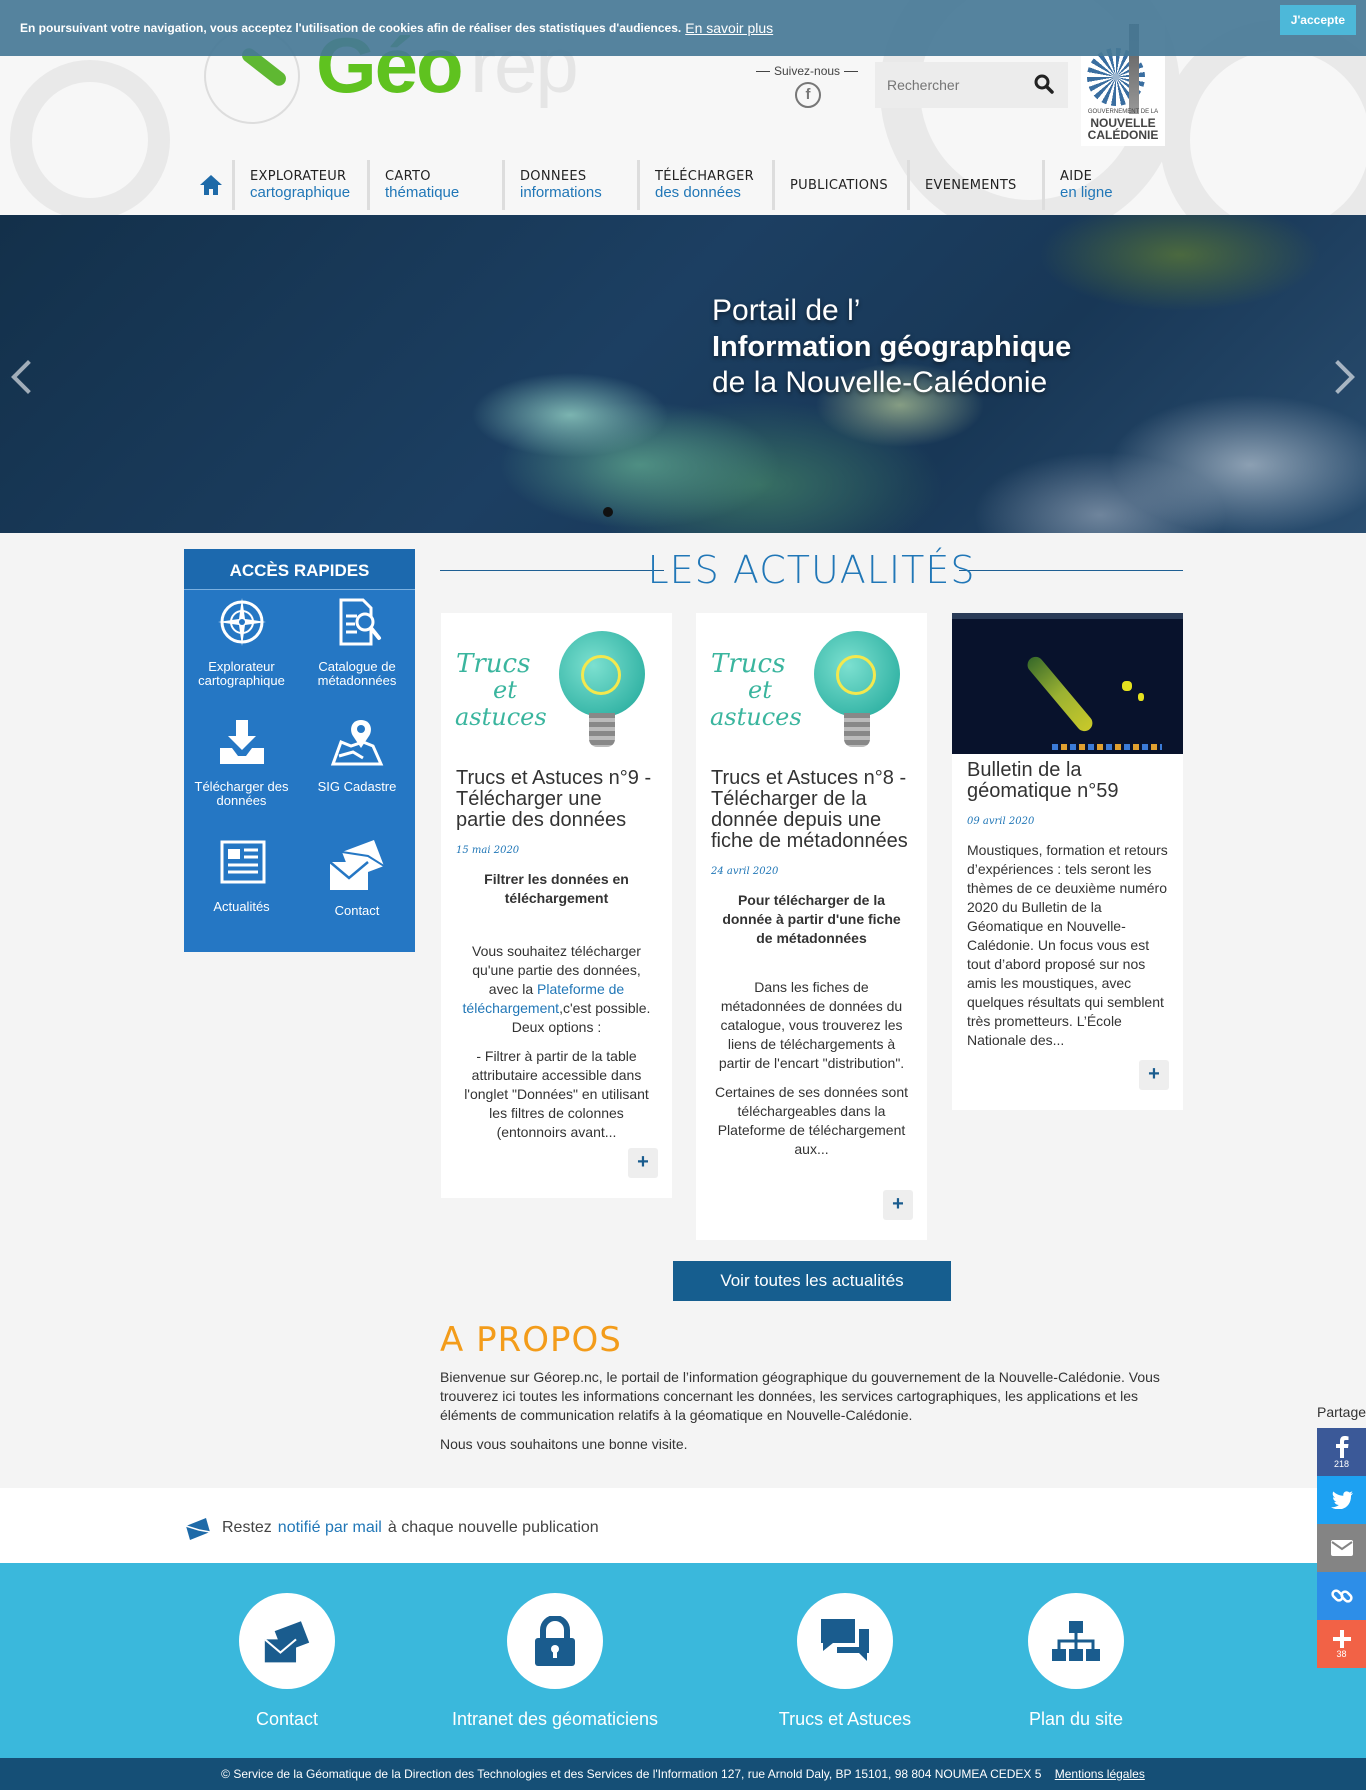  What do you see at coordinates (505, 690) in the screenshot?
I see `thumbnail-text: et` at bounding box center [505, 690].